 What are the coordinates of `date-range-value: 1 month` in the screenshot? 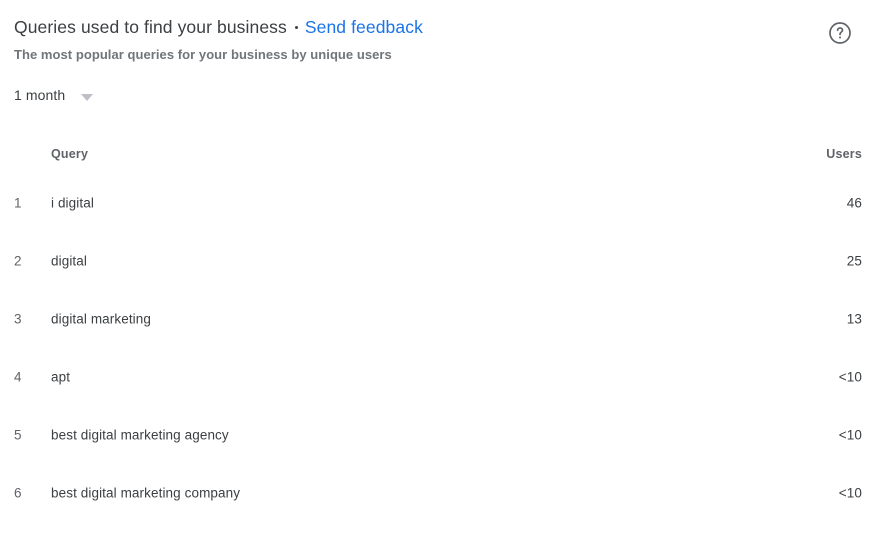 It's located at (40, 95).